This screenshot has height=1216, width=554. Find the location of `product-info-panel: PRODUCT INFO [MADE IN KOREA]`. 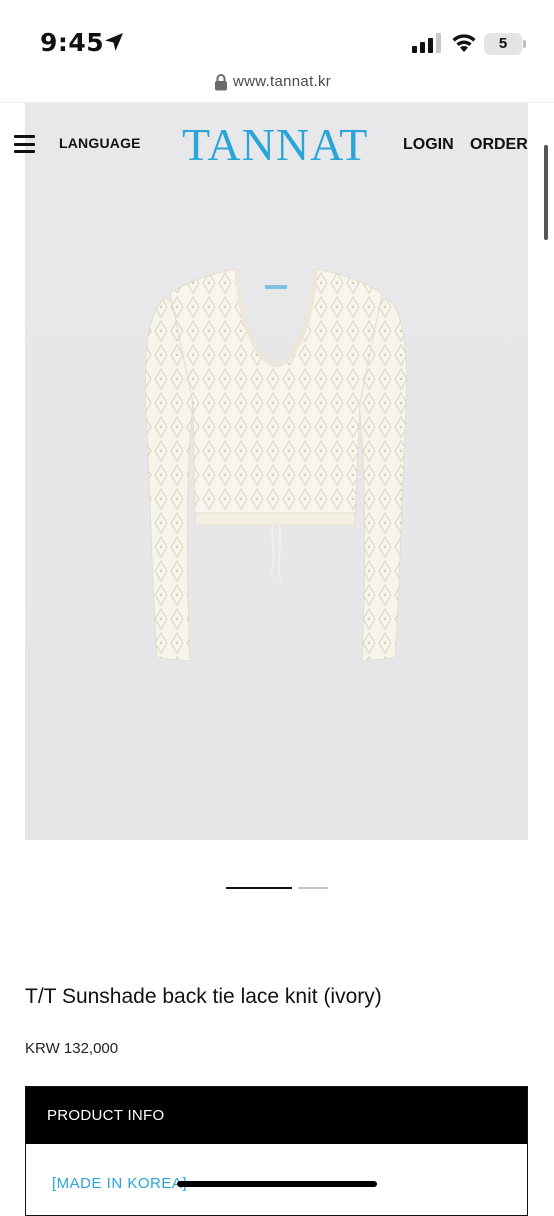

product-info-panel: PRODUCT INFO [MADE IN KOREA] is located at coordinates (276, 1151).